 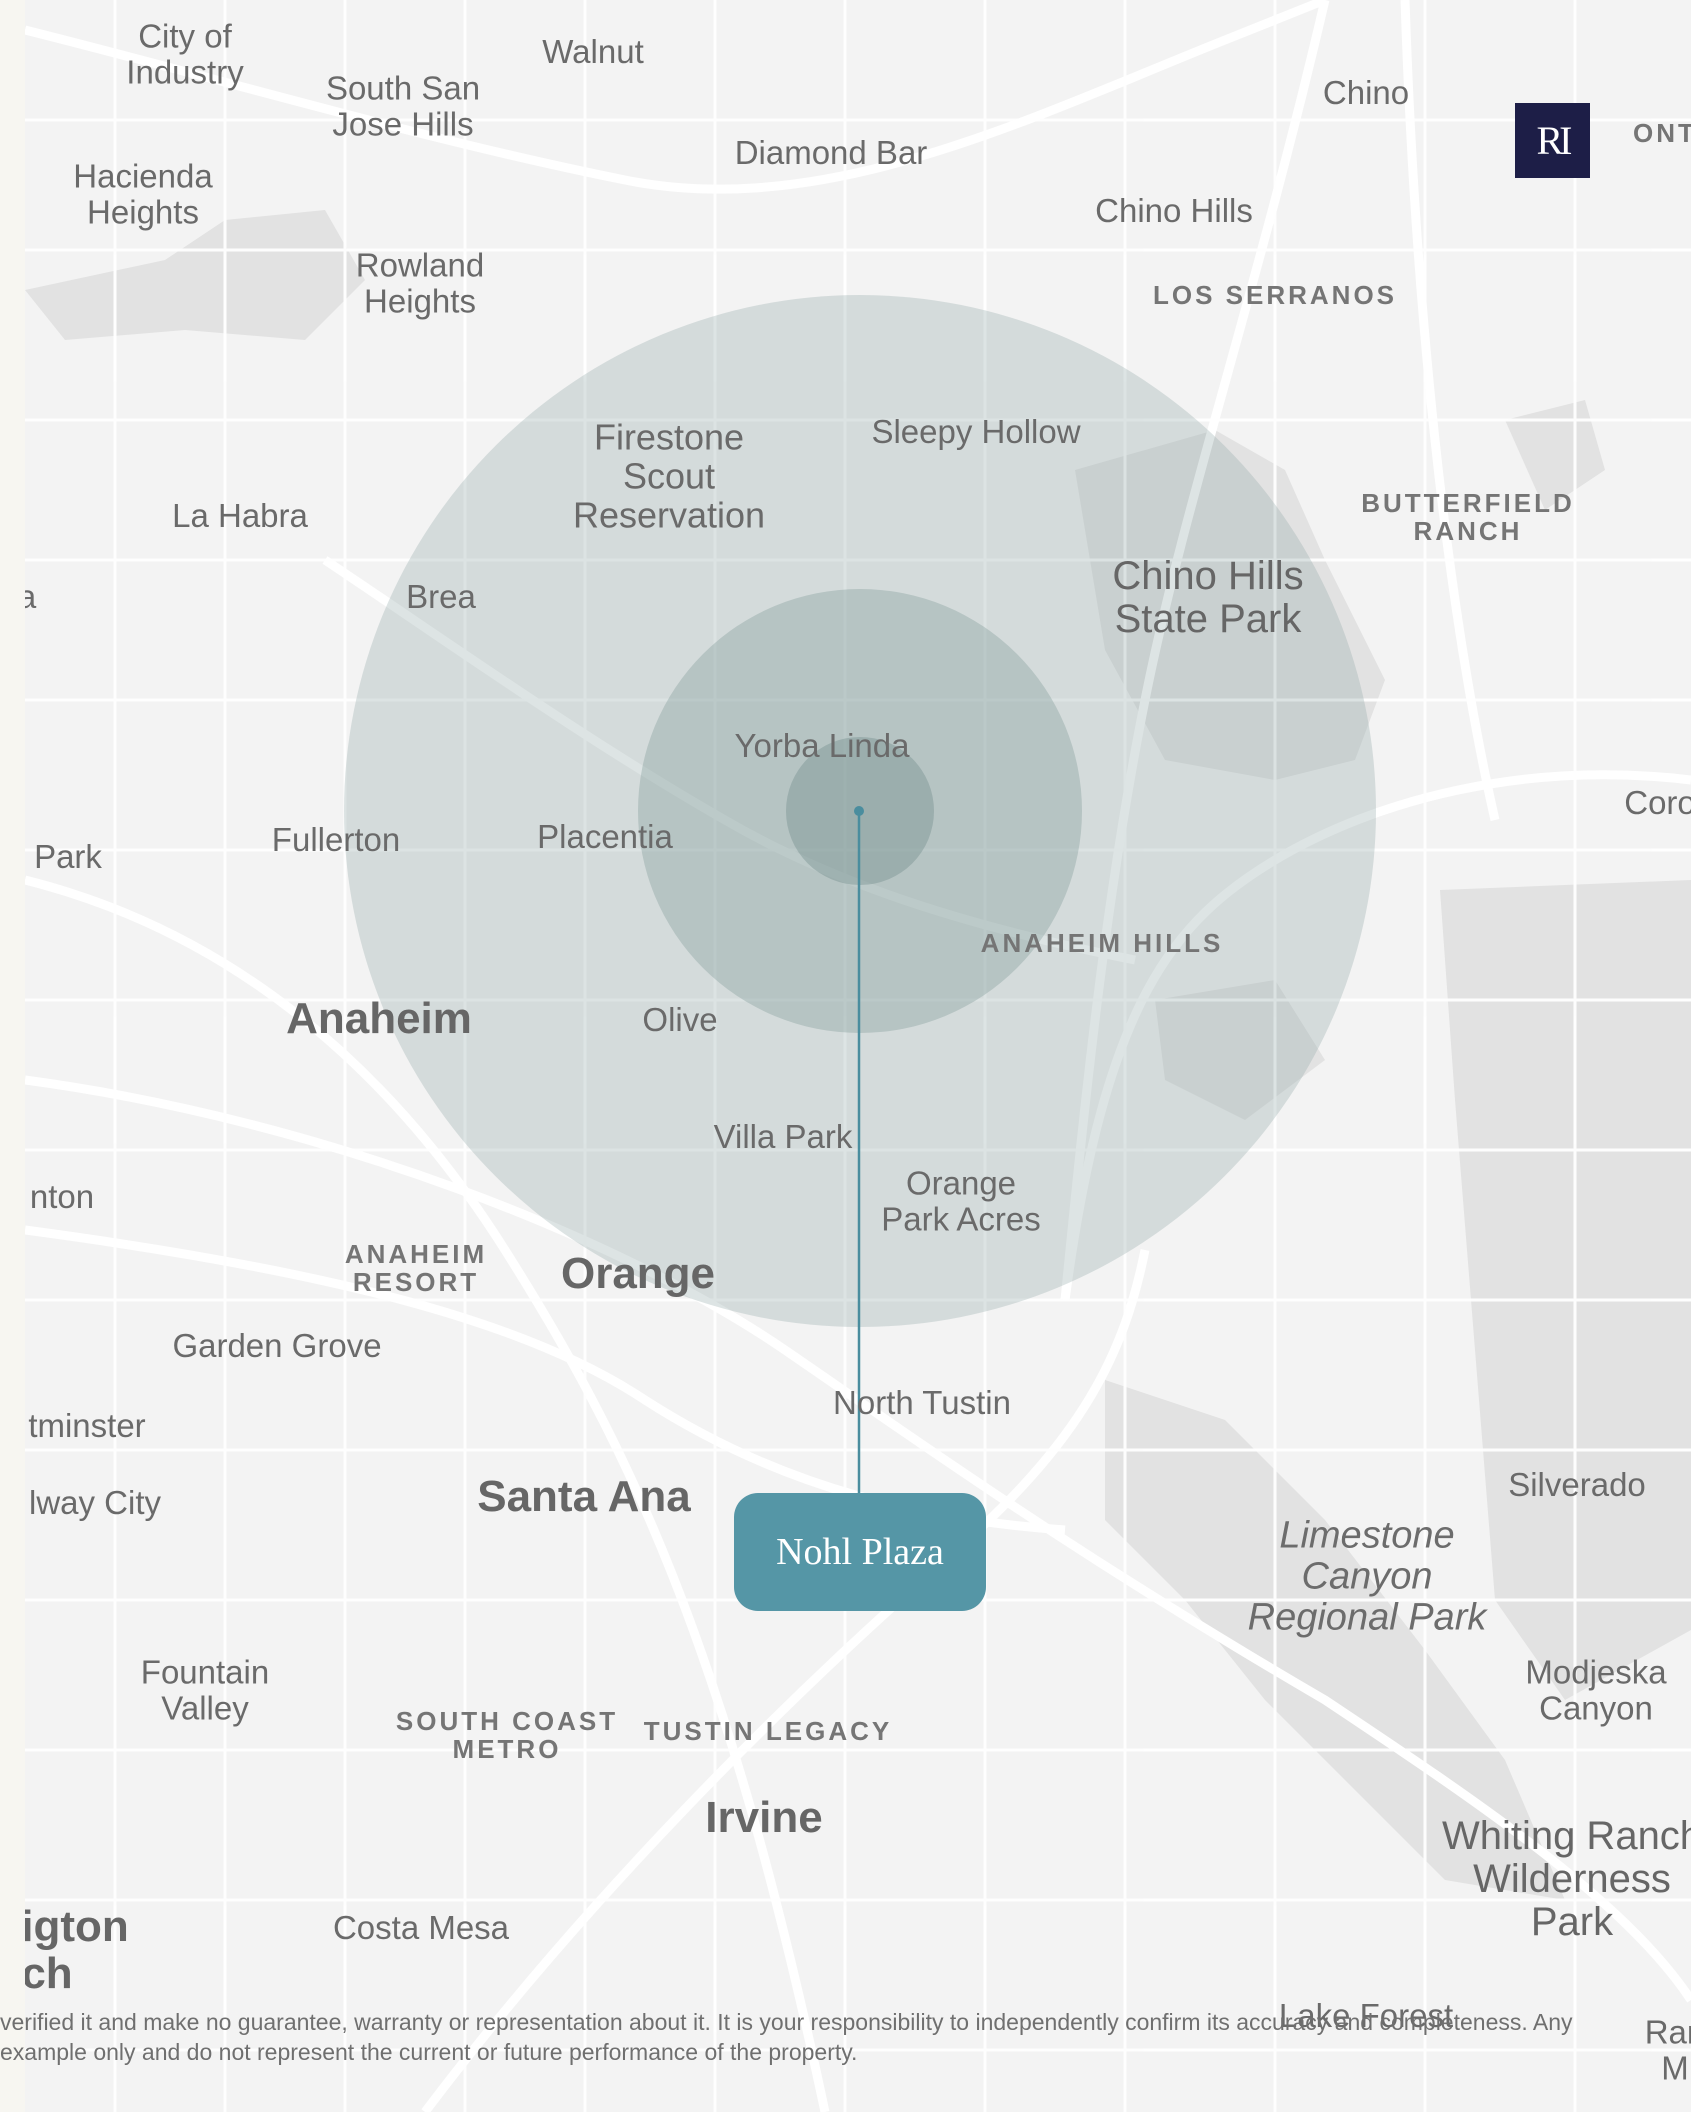 What do you see at coordinates (1366, 93) in the screenshot?
I see `place-label: Chino` at bounding box center [1366, 93].